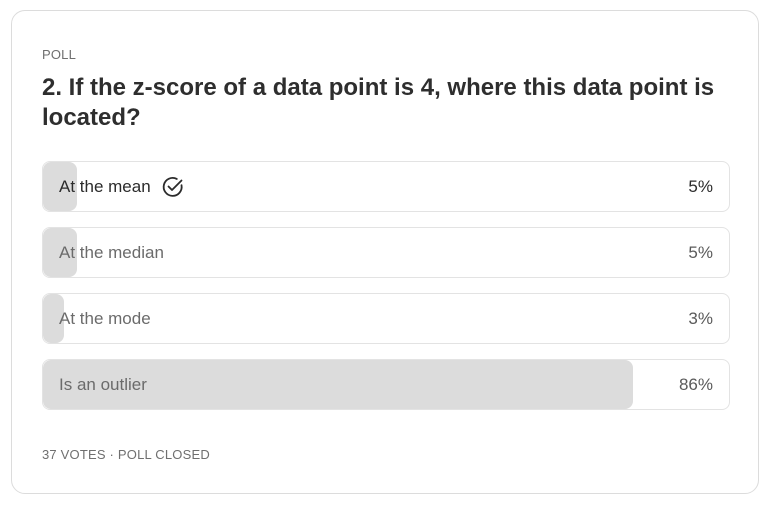 This screenshot has height=508, width=777. I want to click on poll-option-percent: 3%, so click(700, 318).